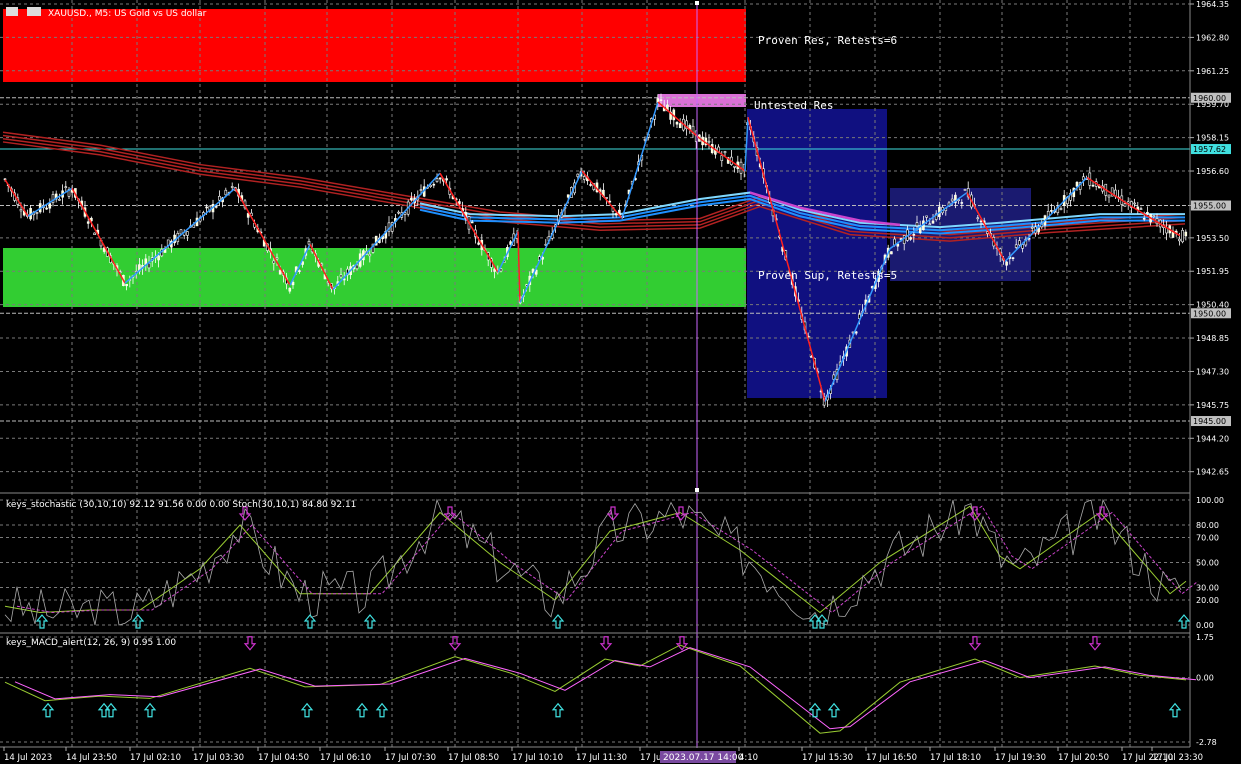 Image resolution: width=1241 pixels, height=764 pixels. Describe the element at coordinates (1206, 742) in the screenshot. I see `macd-tick-label: -2.78` at that location.